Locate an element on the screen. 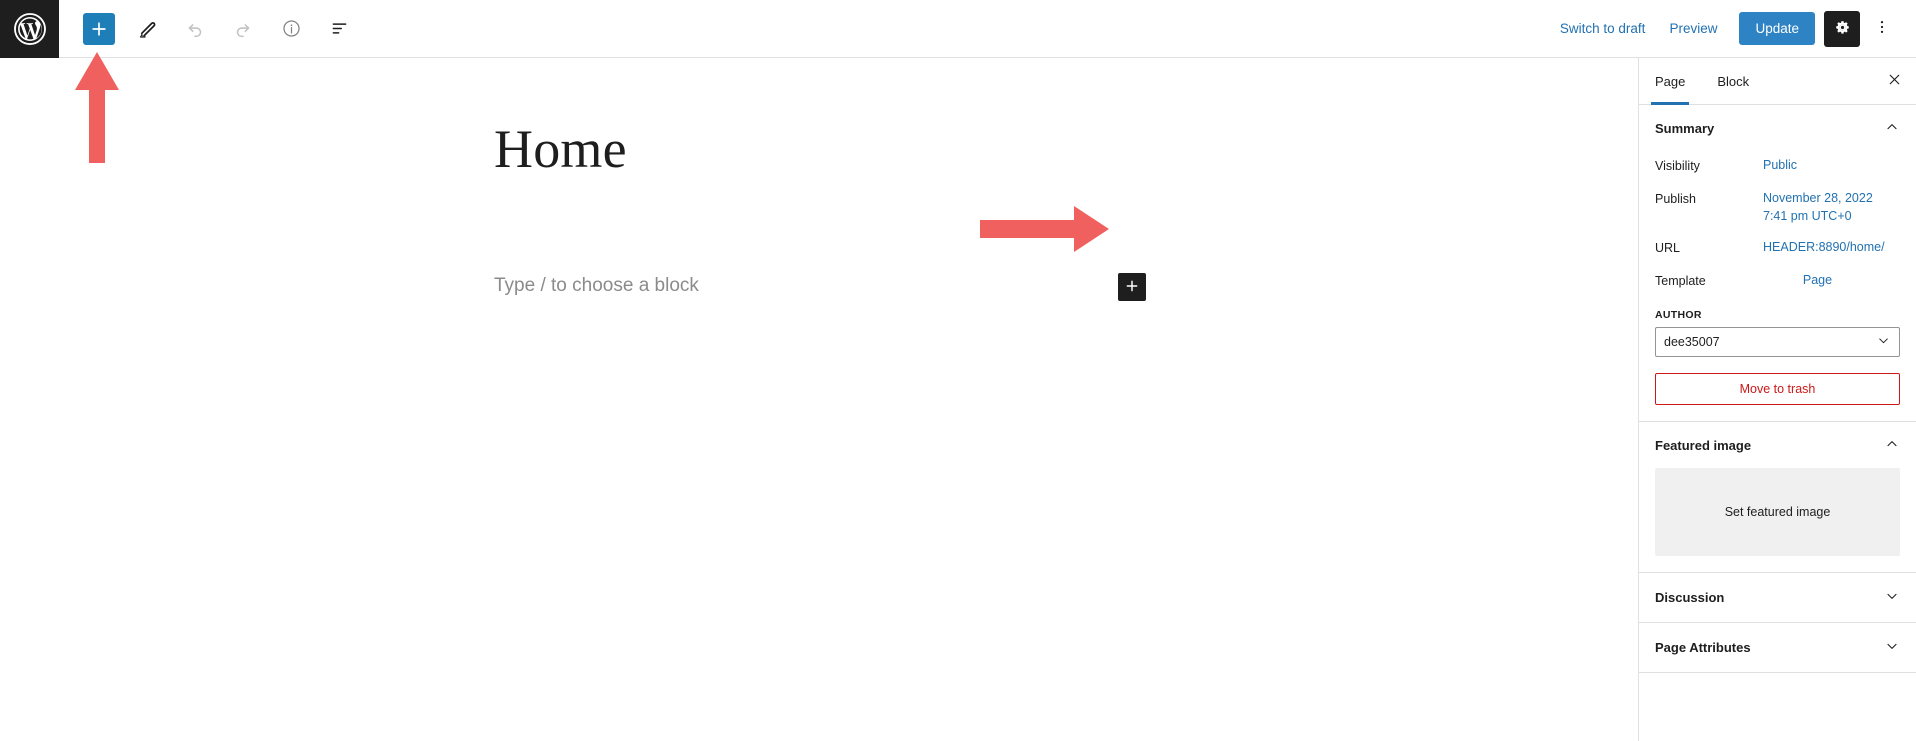  panel-page-attributes-header: Page Attributes is located at coordinates (1777, 647).